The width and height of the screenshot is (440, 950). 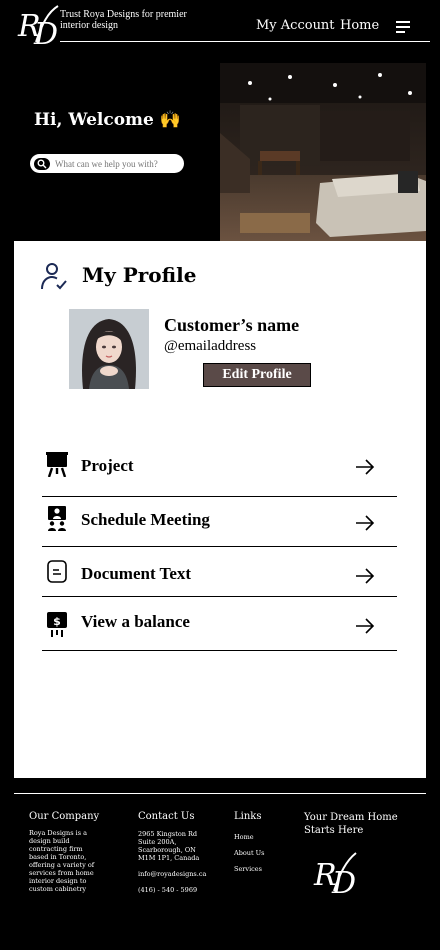 I want to click on footer-link-home: Home, so click(x=244, y=837).